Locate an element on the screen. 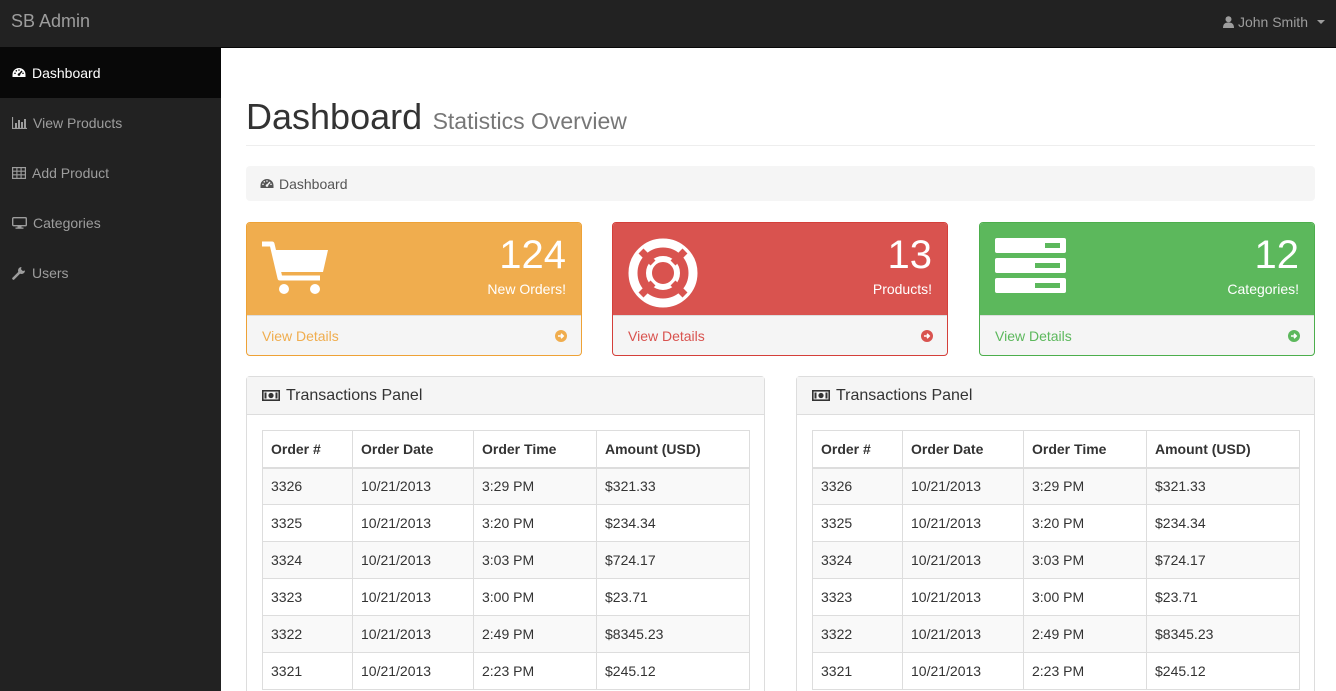 The height and width of the screenshot is (691, 1336). sidebar-item-label: Add Product is located at coordinates (71, 173).